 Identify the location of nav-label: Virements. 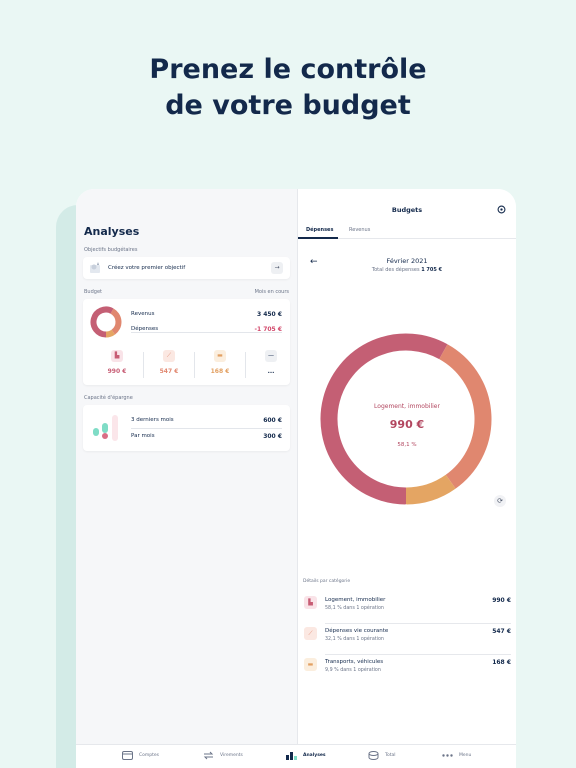
(231, 755).